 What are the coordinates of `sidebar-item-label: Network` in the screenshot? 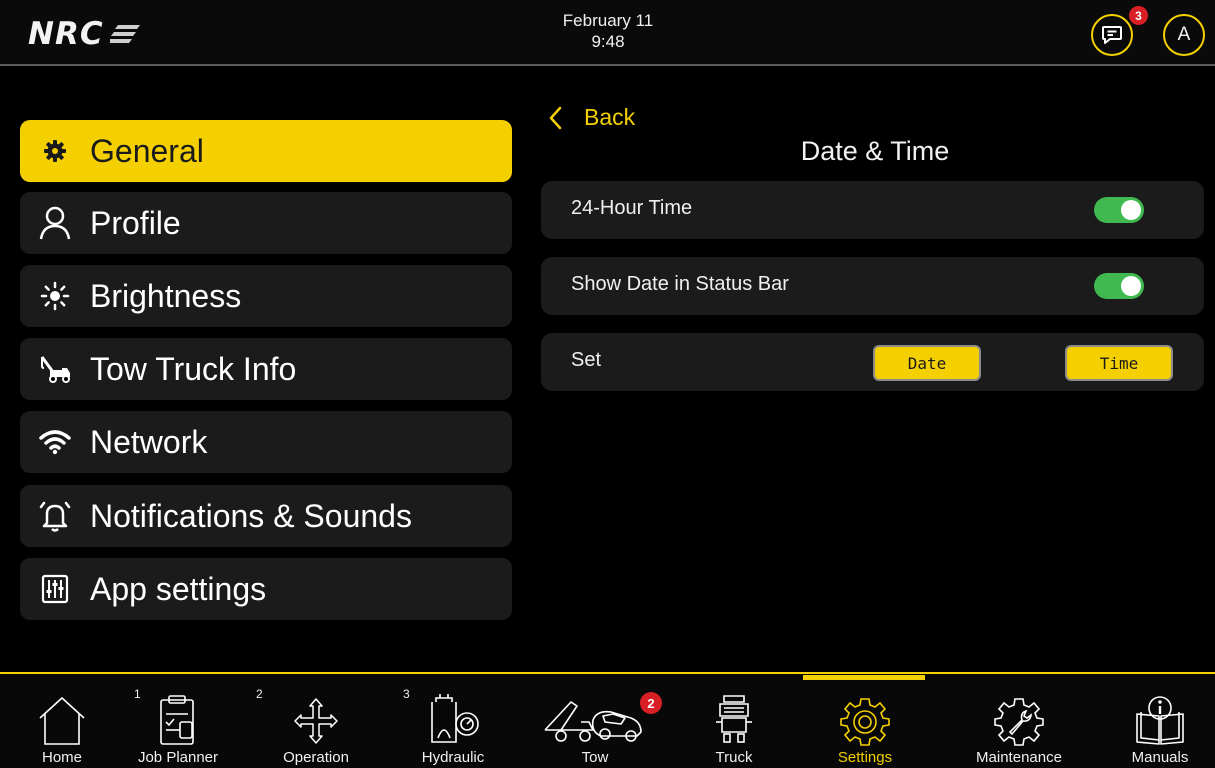 It's located at (149, 441).